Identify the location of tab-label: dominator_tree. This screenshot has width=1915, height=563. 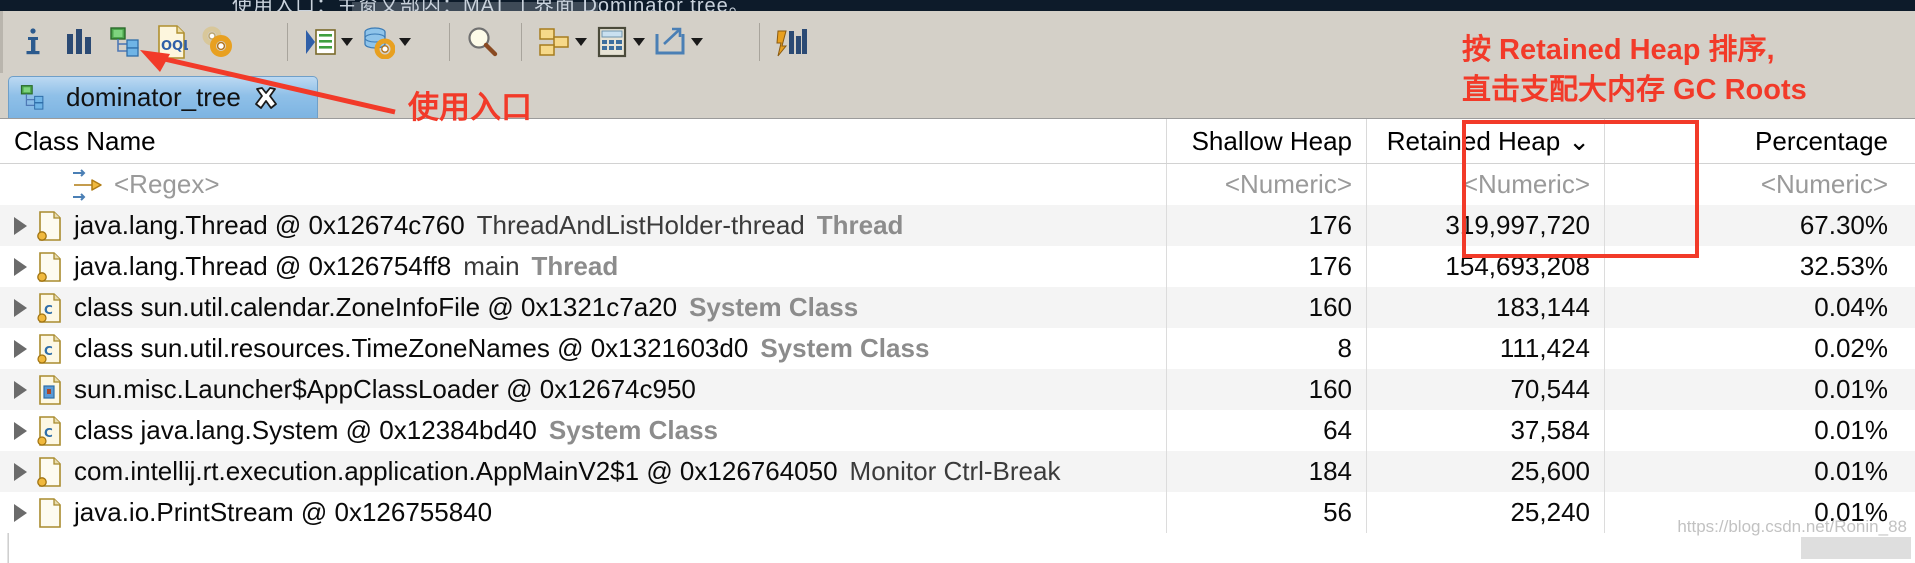
(153, 97).